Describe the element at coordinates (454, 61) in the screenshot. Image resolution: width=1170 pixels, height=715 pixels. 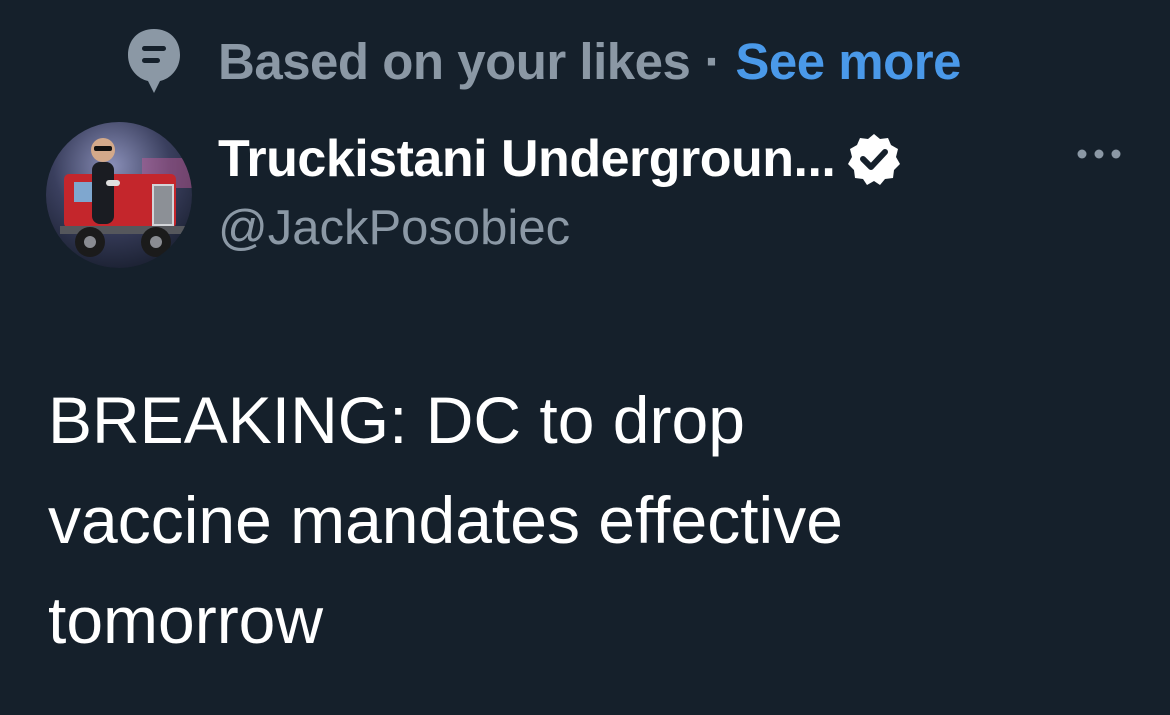
I see `social-context-label: Based on your likes` at that location.